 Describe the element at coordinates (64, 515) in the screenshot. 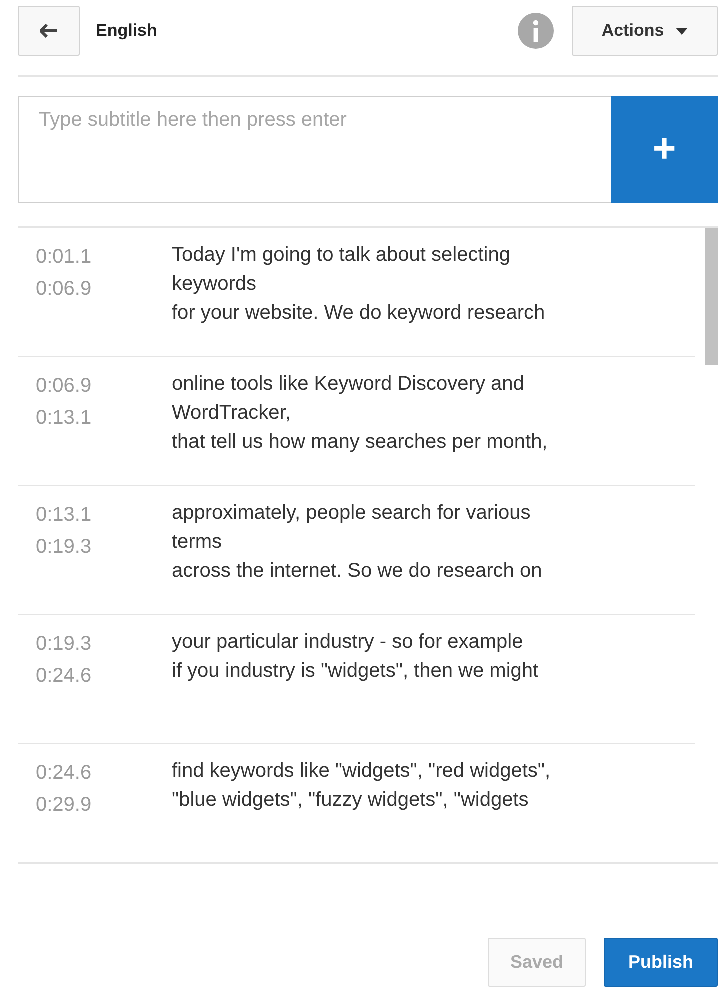

I see `start-time: 0:13.1` at that location.